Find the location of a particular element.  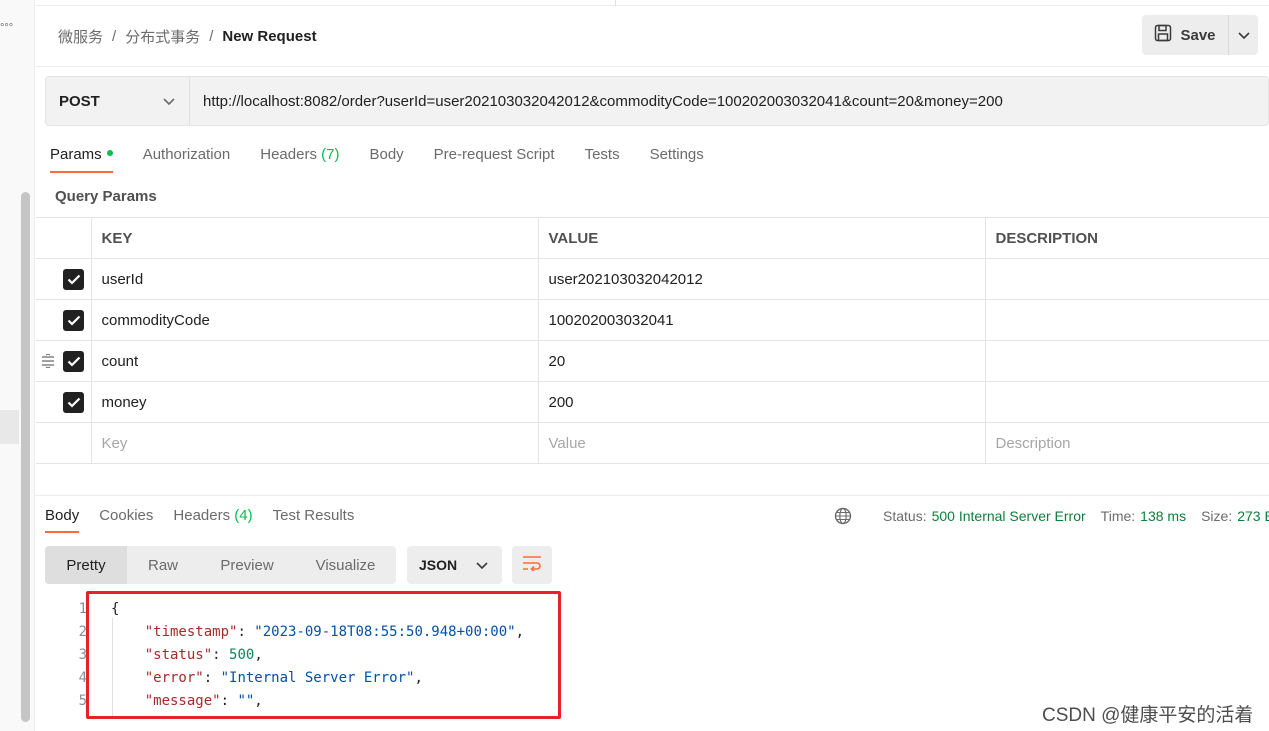

sidebar-scrollbar is located at coordinates (25, 457).